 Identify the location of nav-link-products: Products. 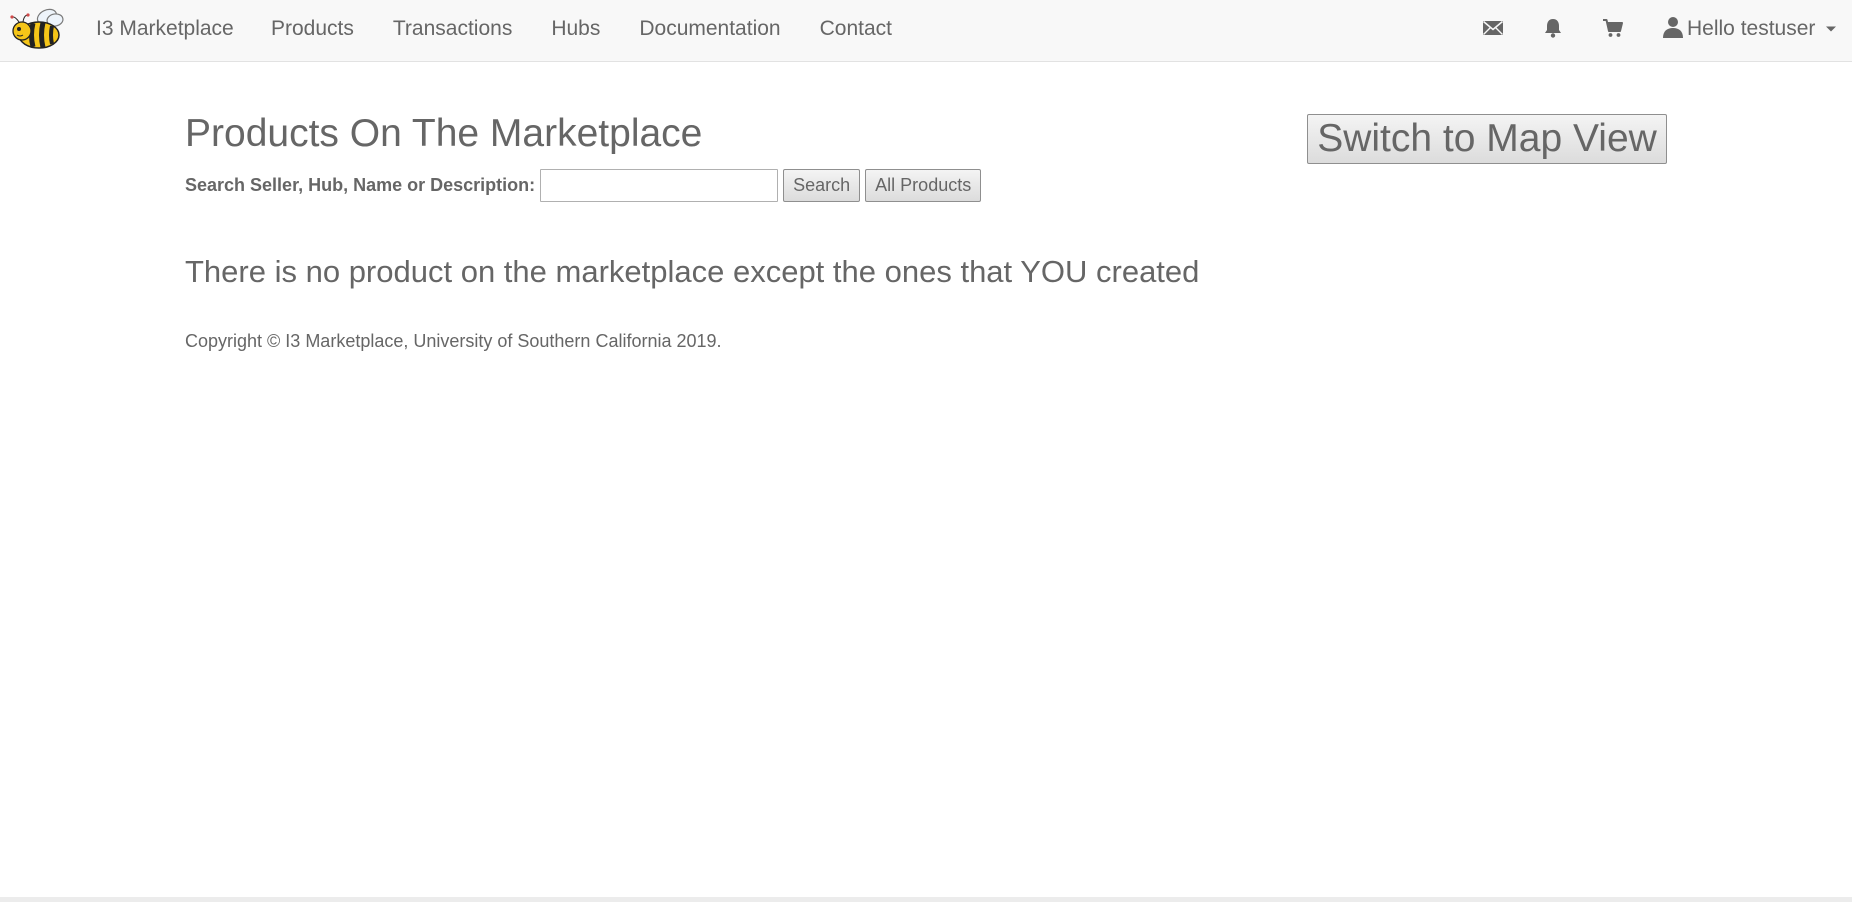
(312, 29).